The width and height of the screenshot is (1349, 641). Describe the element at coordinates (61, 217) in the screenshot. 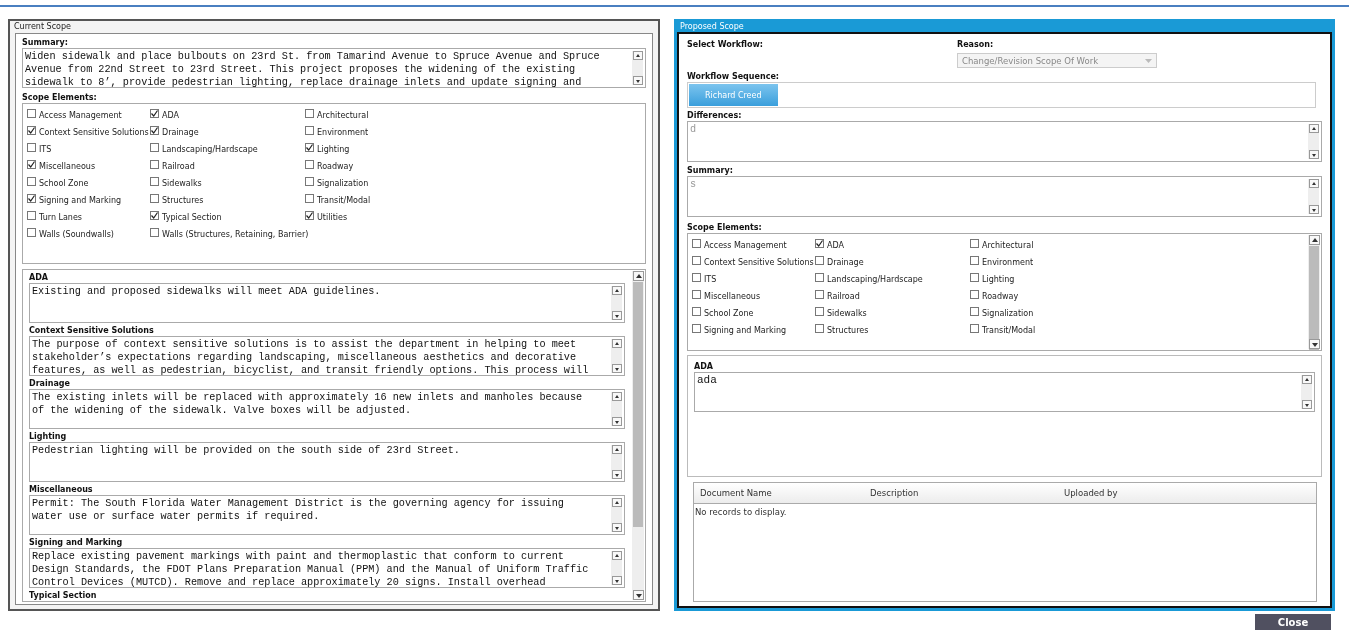

I see `checkbox-label: Turn Lanes` at that location.